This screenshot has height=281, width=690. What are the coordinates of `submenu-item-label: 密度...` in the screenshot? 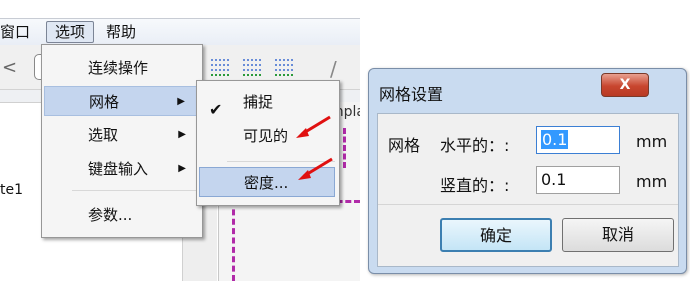 It's located at (266, 183).